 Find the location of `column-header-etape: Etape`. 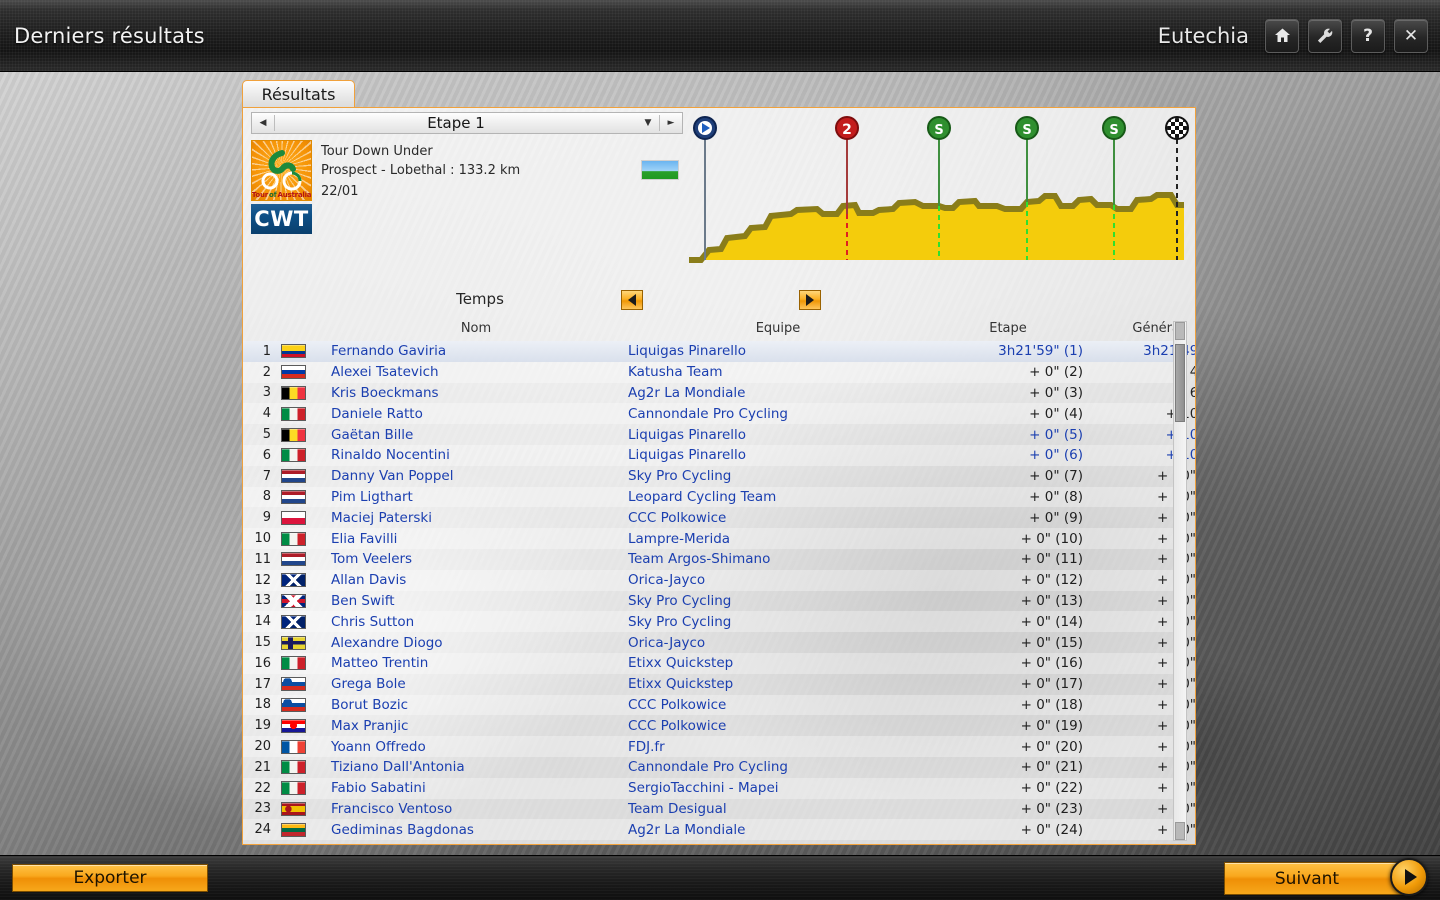

column-header-etape: Etape is located at coordinates (1008, 328).